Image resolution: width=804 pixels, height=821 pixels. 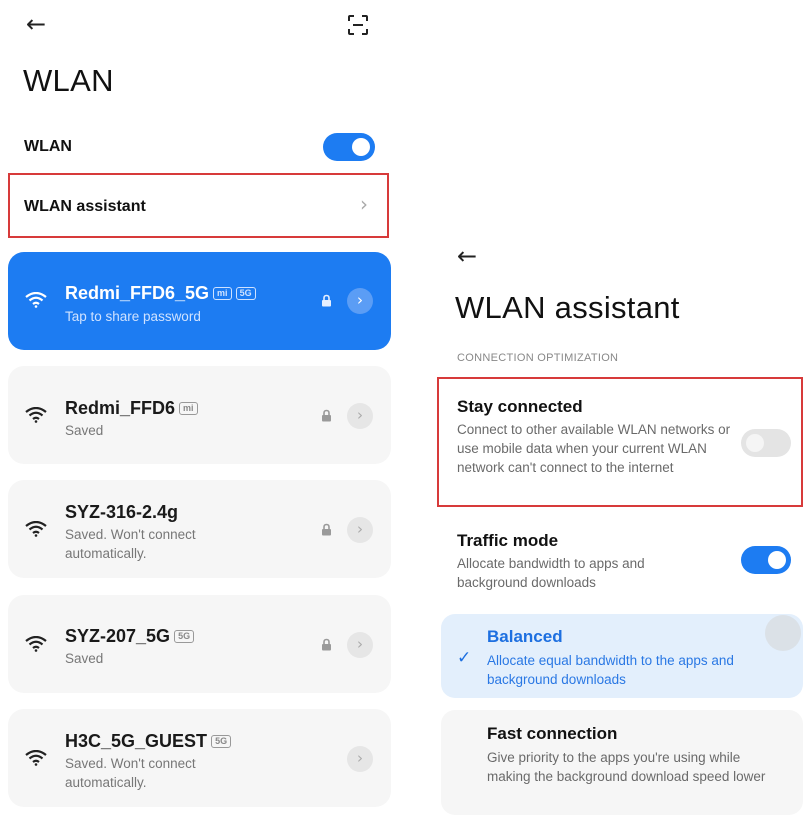 I want to click on ghost-circle, so click(x=783, y=633).